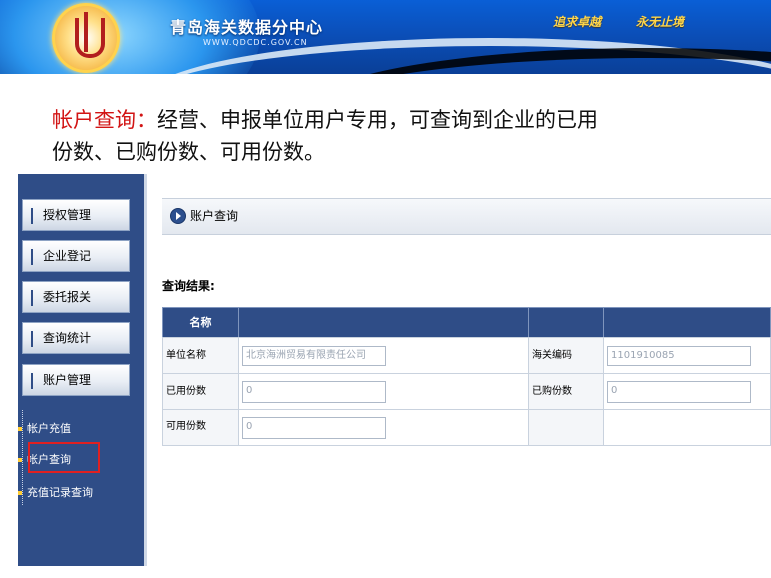  I want to click on row-label-used-count: 已用份数, so click(200, 391).